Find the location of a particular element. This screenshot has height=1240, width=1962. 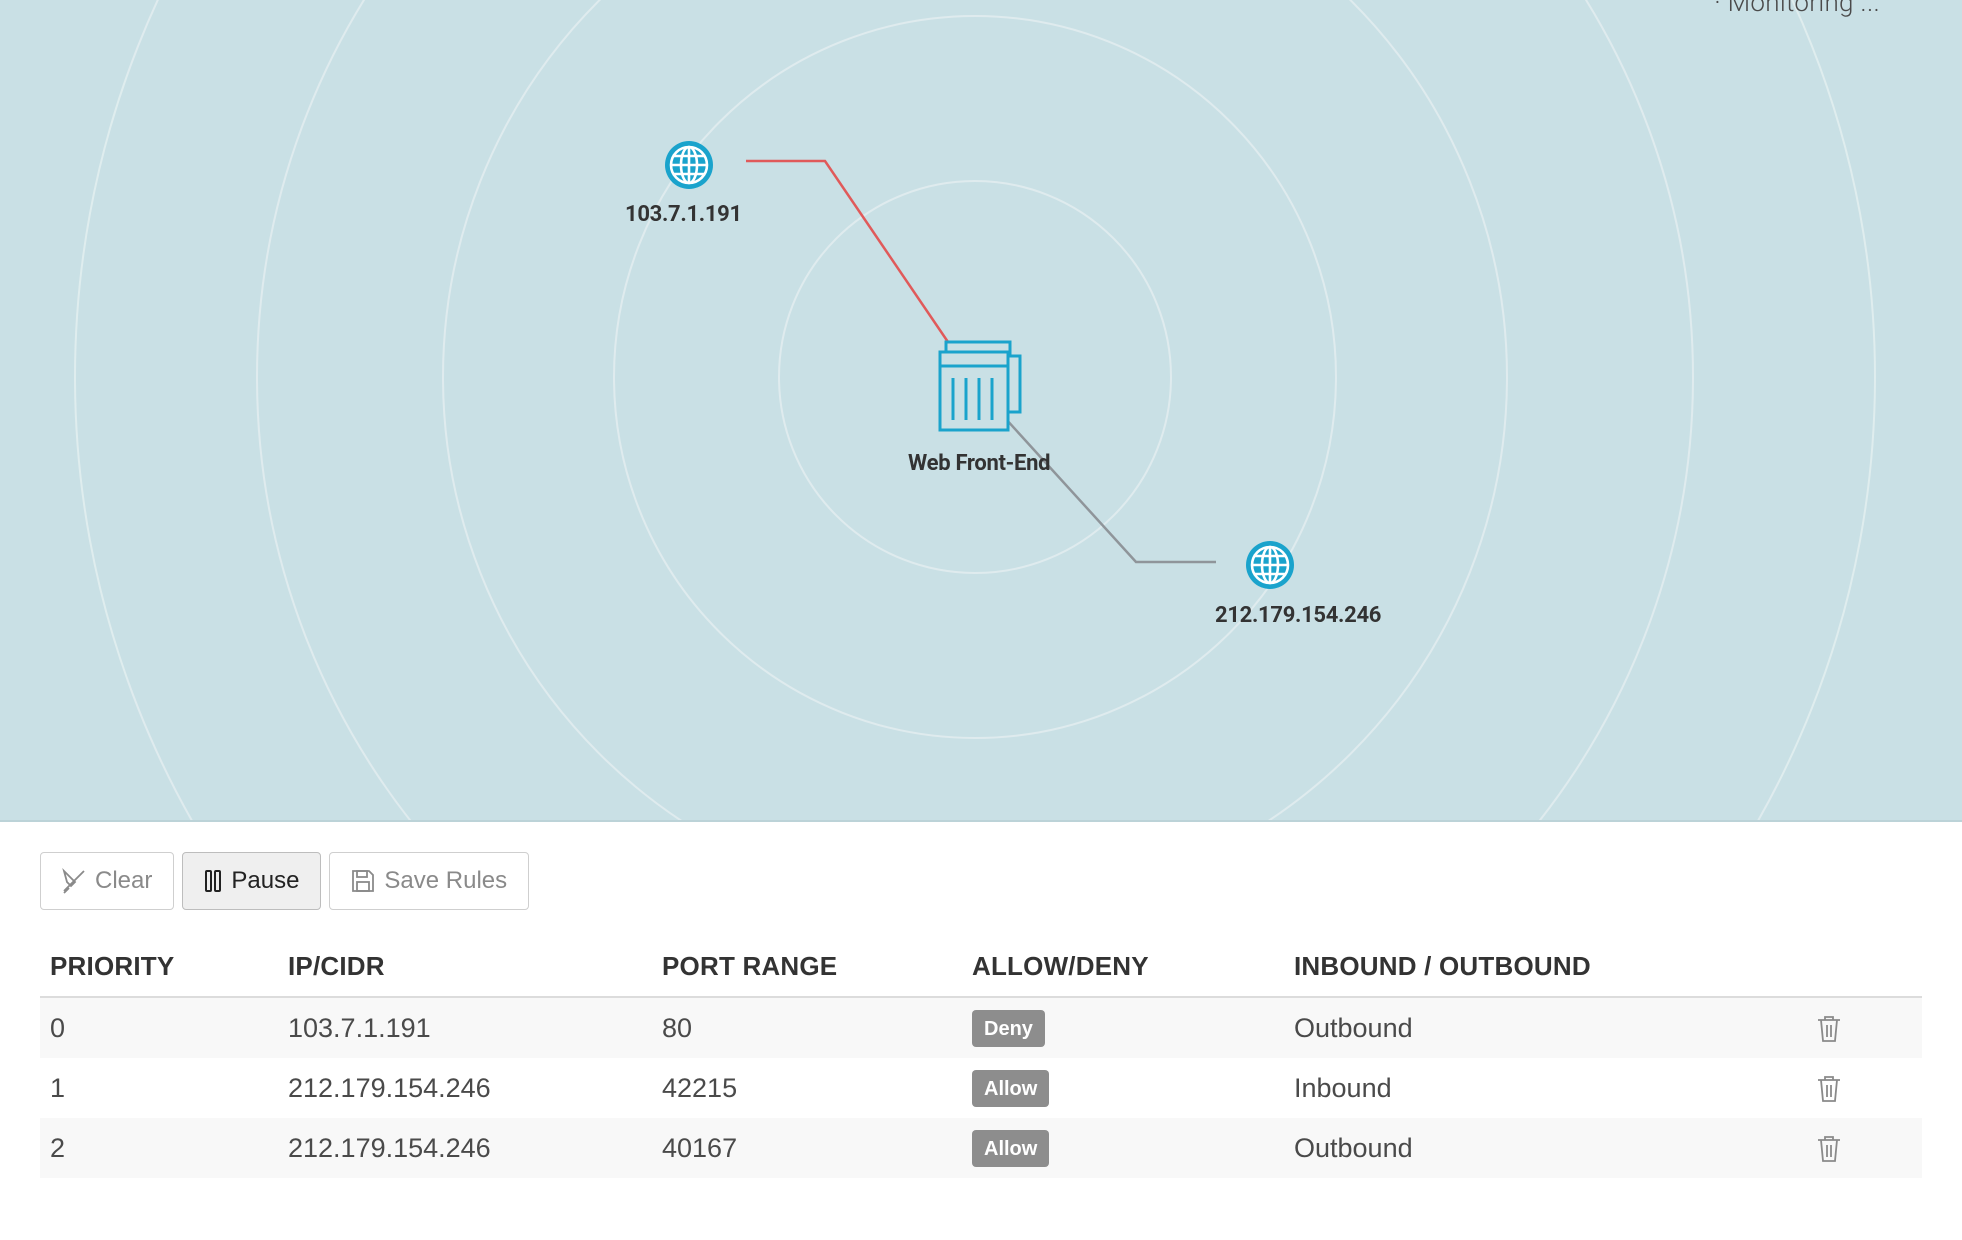

pause-button: Pause is located at coordinates (252, 881).